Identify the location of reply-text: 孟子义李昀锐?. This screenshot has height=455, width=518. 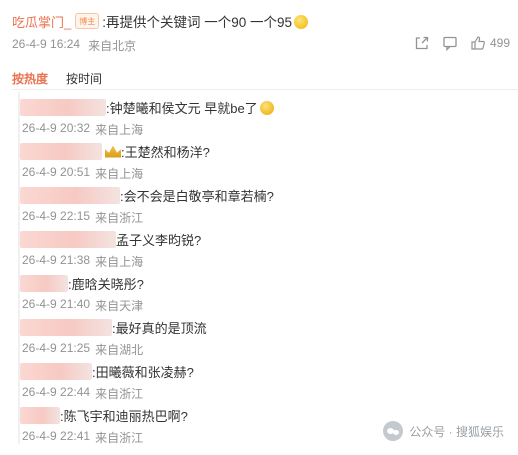
(159, 240).